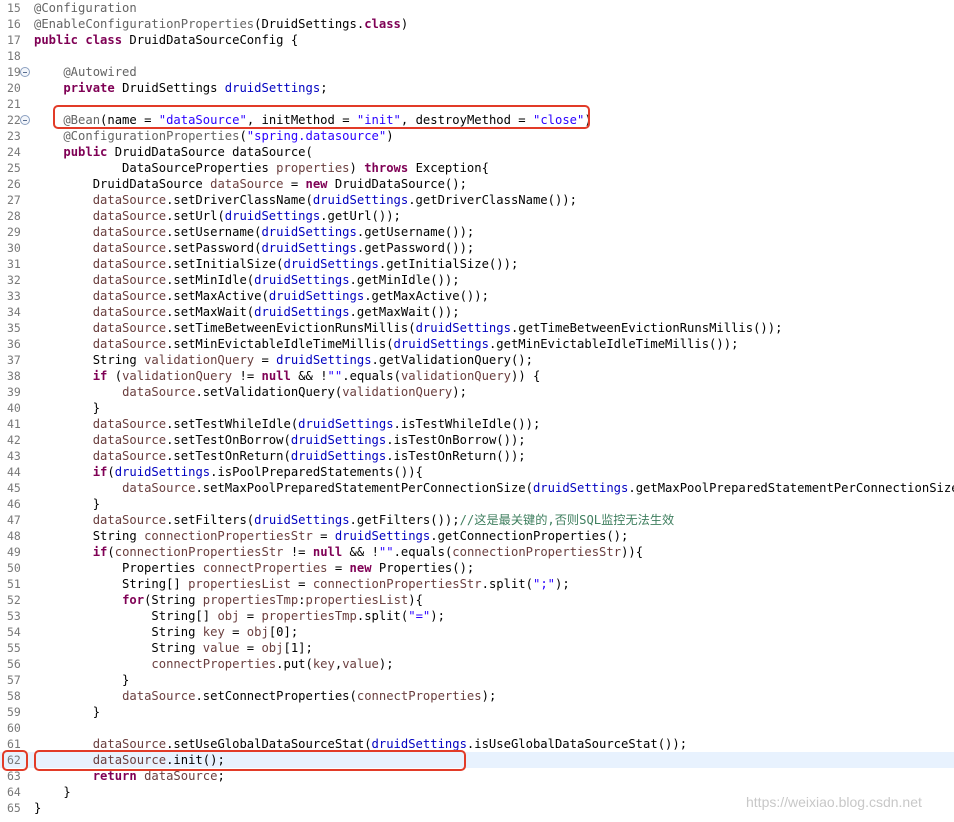 The image size is (954, 822). What do you see at coordinates (265, 568) in the screenshot?
I see `code-token: connectProperties` at bounding box center [265, 568].